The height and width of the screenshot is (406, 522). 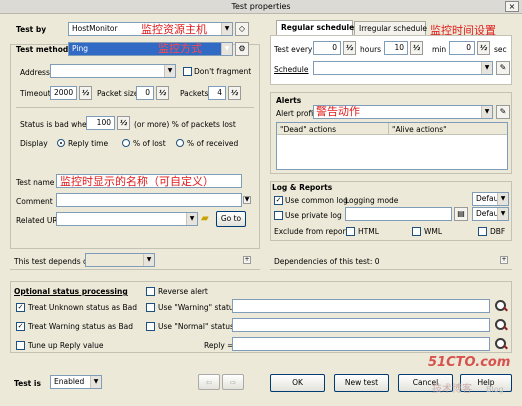 What do you see at coordinates (20, 345) in the screenshot?
I see `tune-reply-checkbox` at bounding box center [20, 345].